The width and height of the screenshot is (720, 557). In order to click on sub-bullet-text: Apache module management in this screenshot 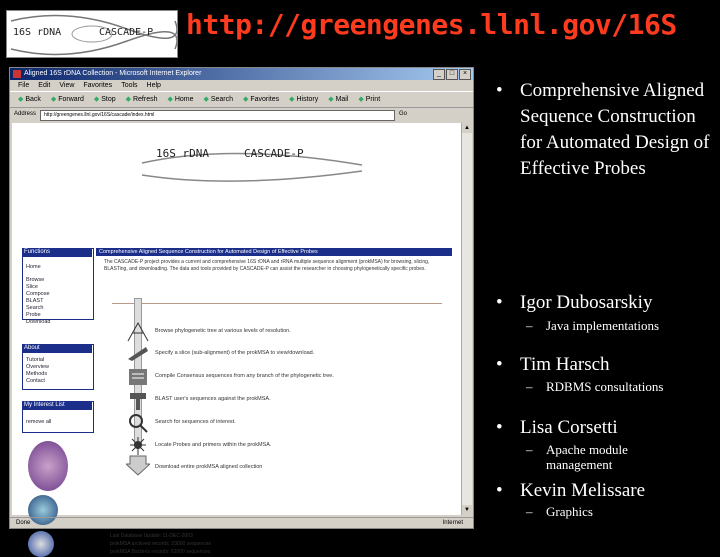, I will do `click(587, 457)`.